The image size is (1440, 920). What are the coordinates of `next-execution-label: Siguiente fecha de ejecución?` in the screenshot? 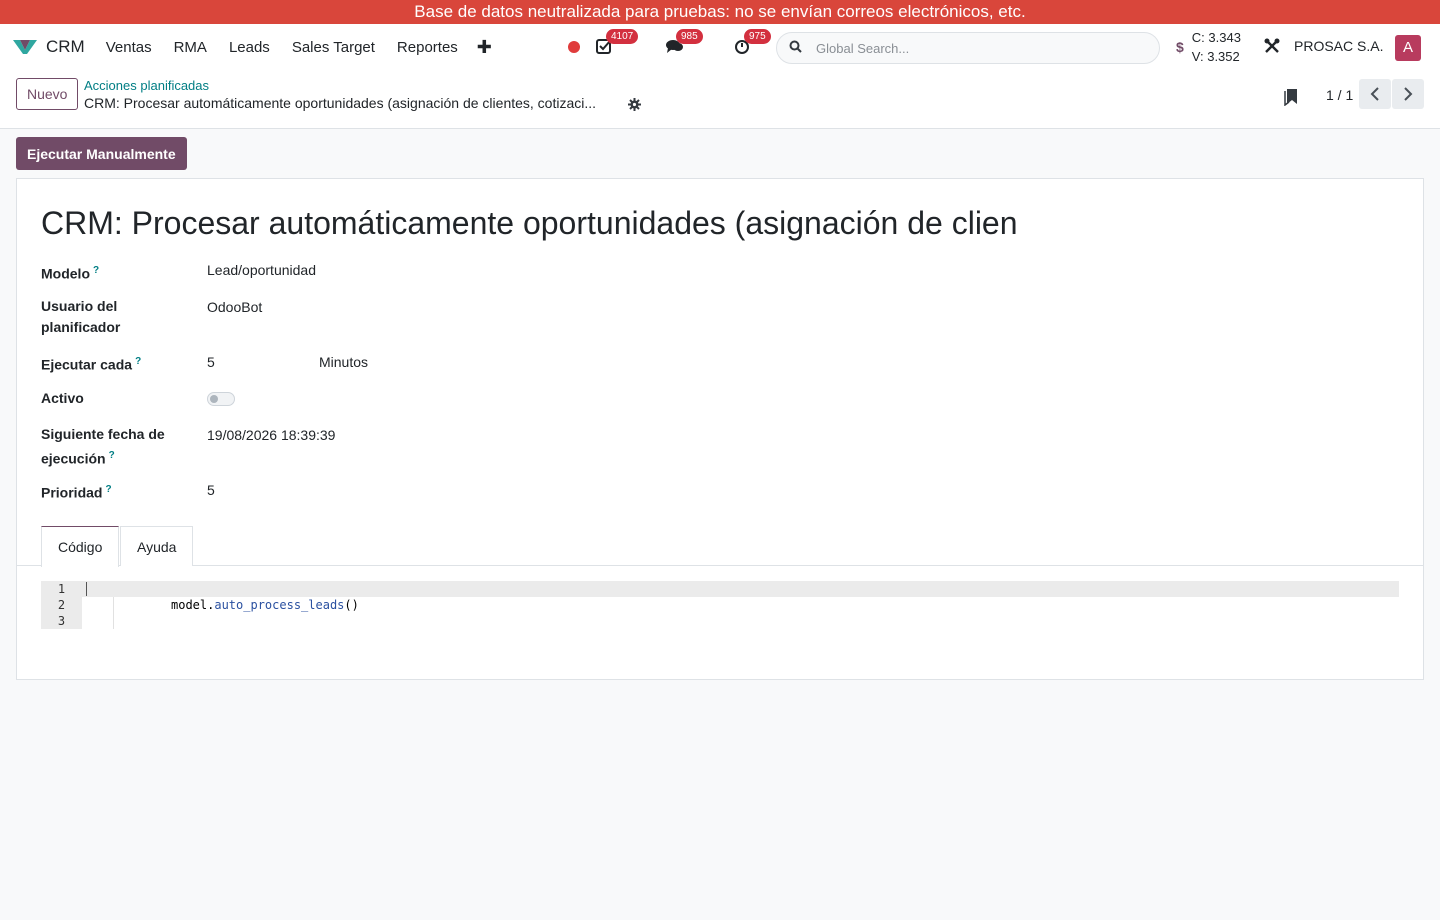 It's located at (103, 446).